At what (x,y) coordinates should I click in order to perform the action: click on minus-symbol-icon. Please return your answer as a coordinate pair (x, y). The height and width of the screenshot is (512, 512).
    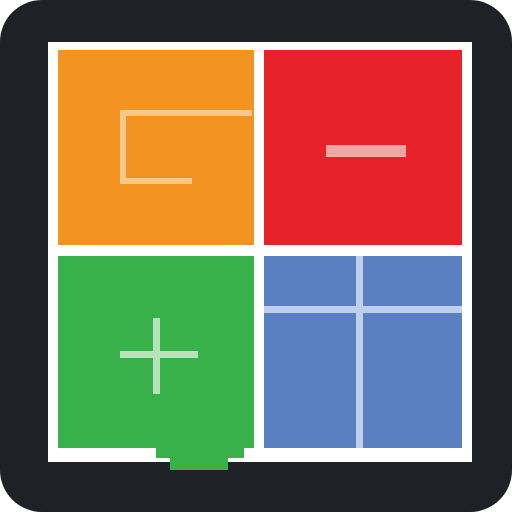
    Looking at the image, I should click on (366, 151).